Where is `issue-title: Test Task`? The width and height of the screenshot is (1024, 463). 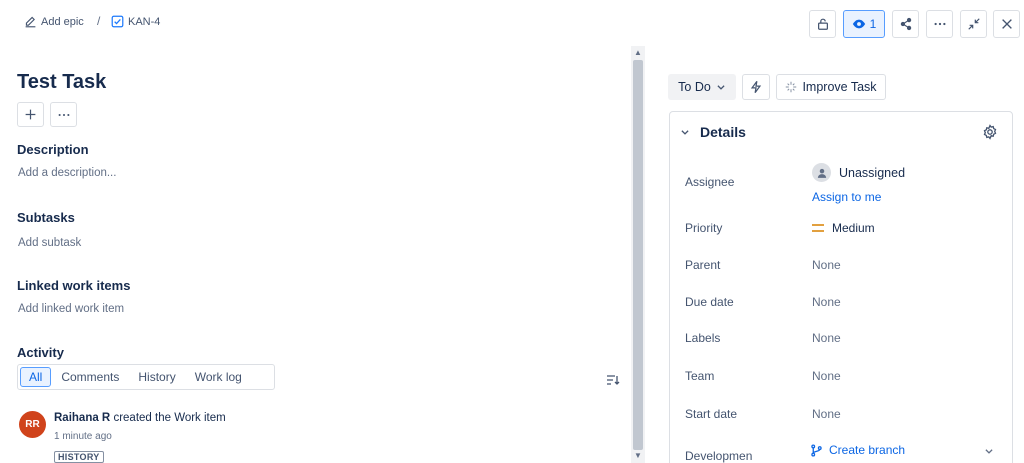
issue-title: Test Task is located at coordinates (61, 82).